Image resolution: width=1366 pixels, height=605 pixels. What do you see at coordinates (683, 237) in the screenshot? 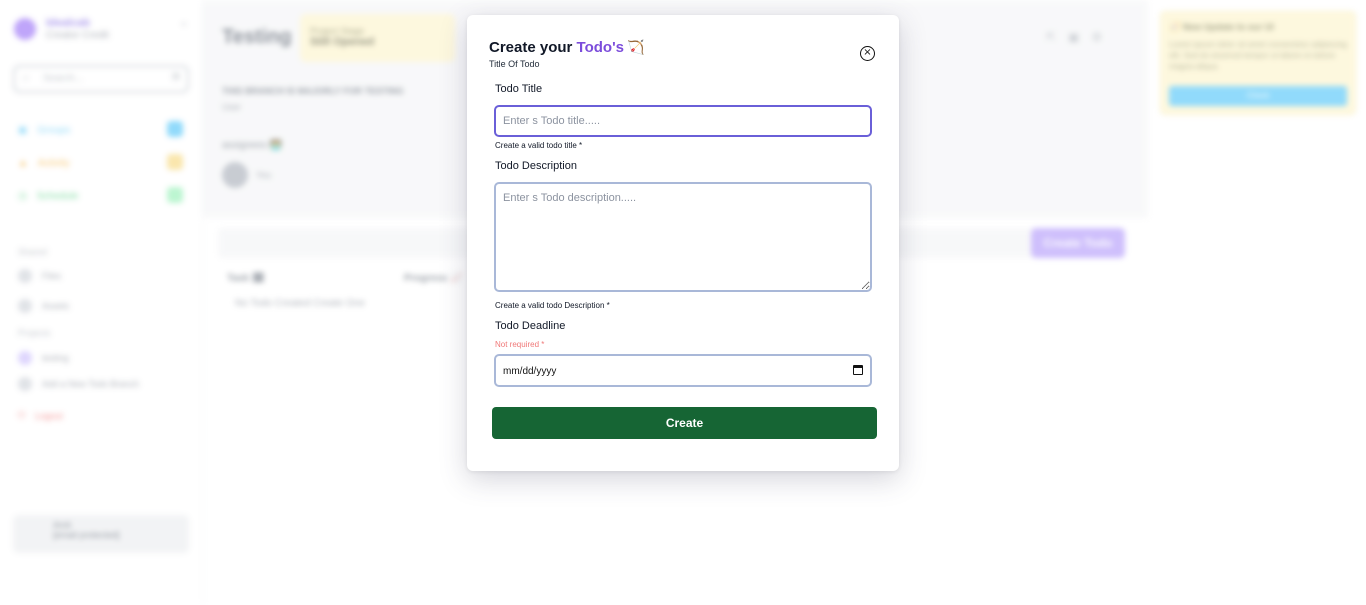
I see `todo-description-input` at bounding box center [683, 237].